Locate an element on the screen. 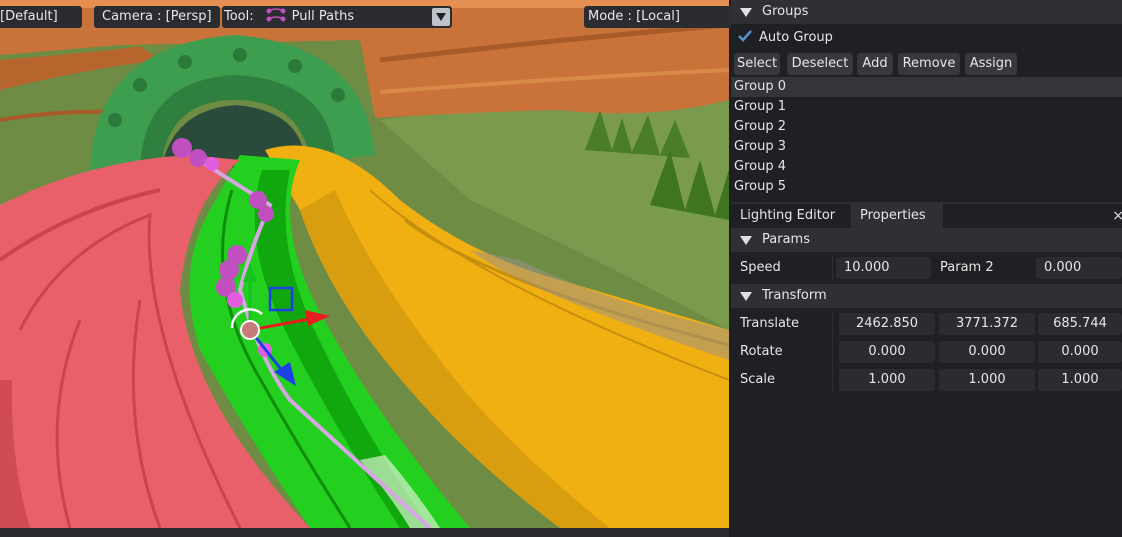  speed-label: Speed is located at coordinates (760, 267).